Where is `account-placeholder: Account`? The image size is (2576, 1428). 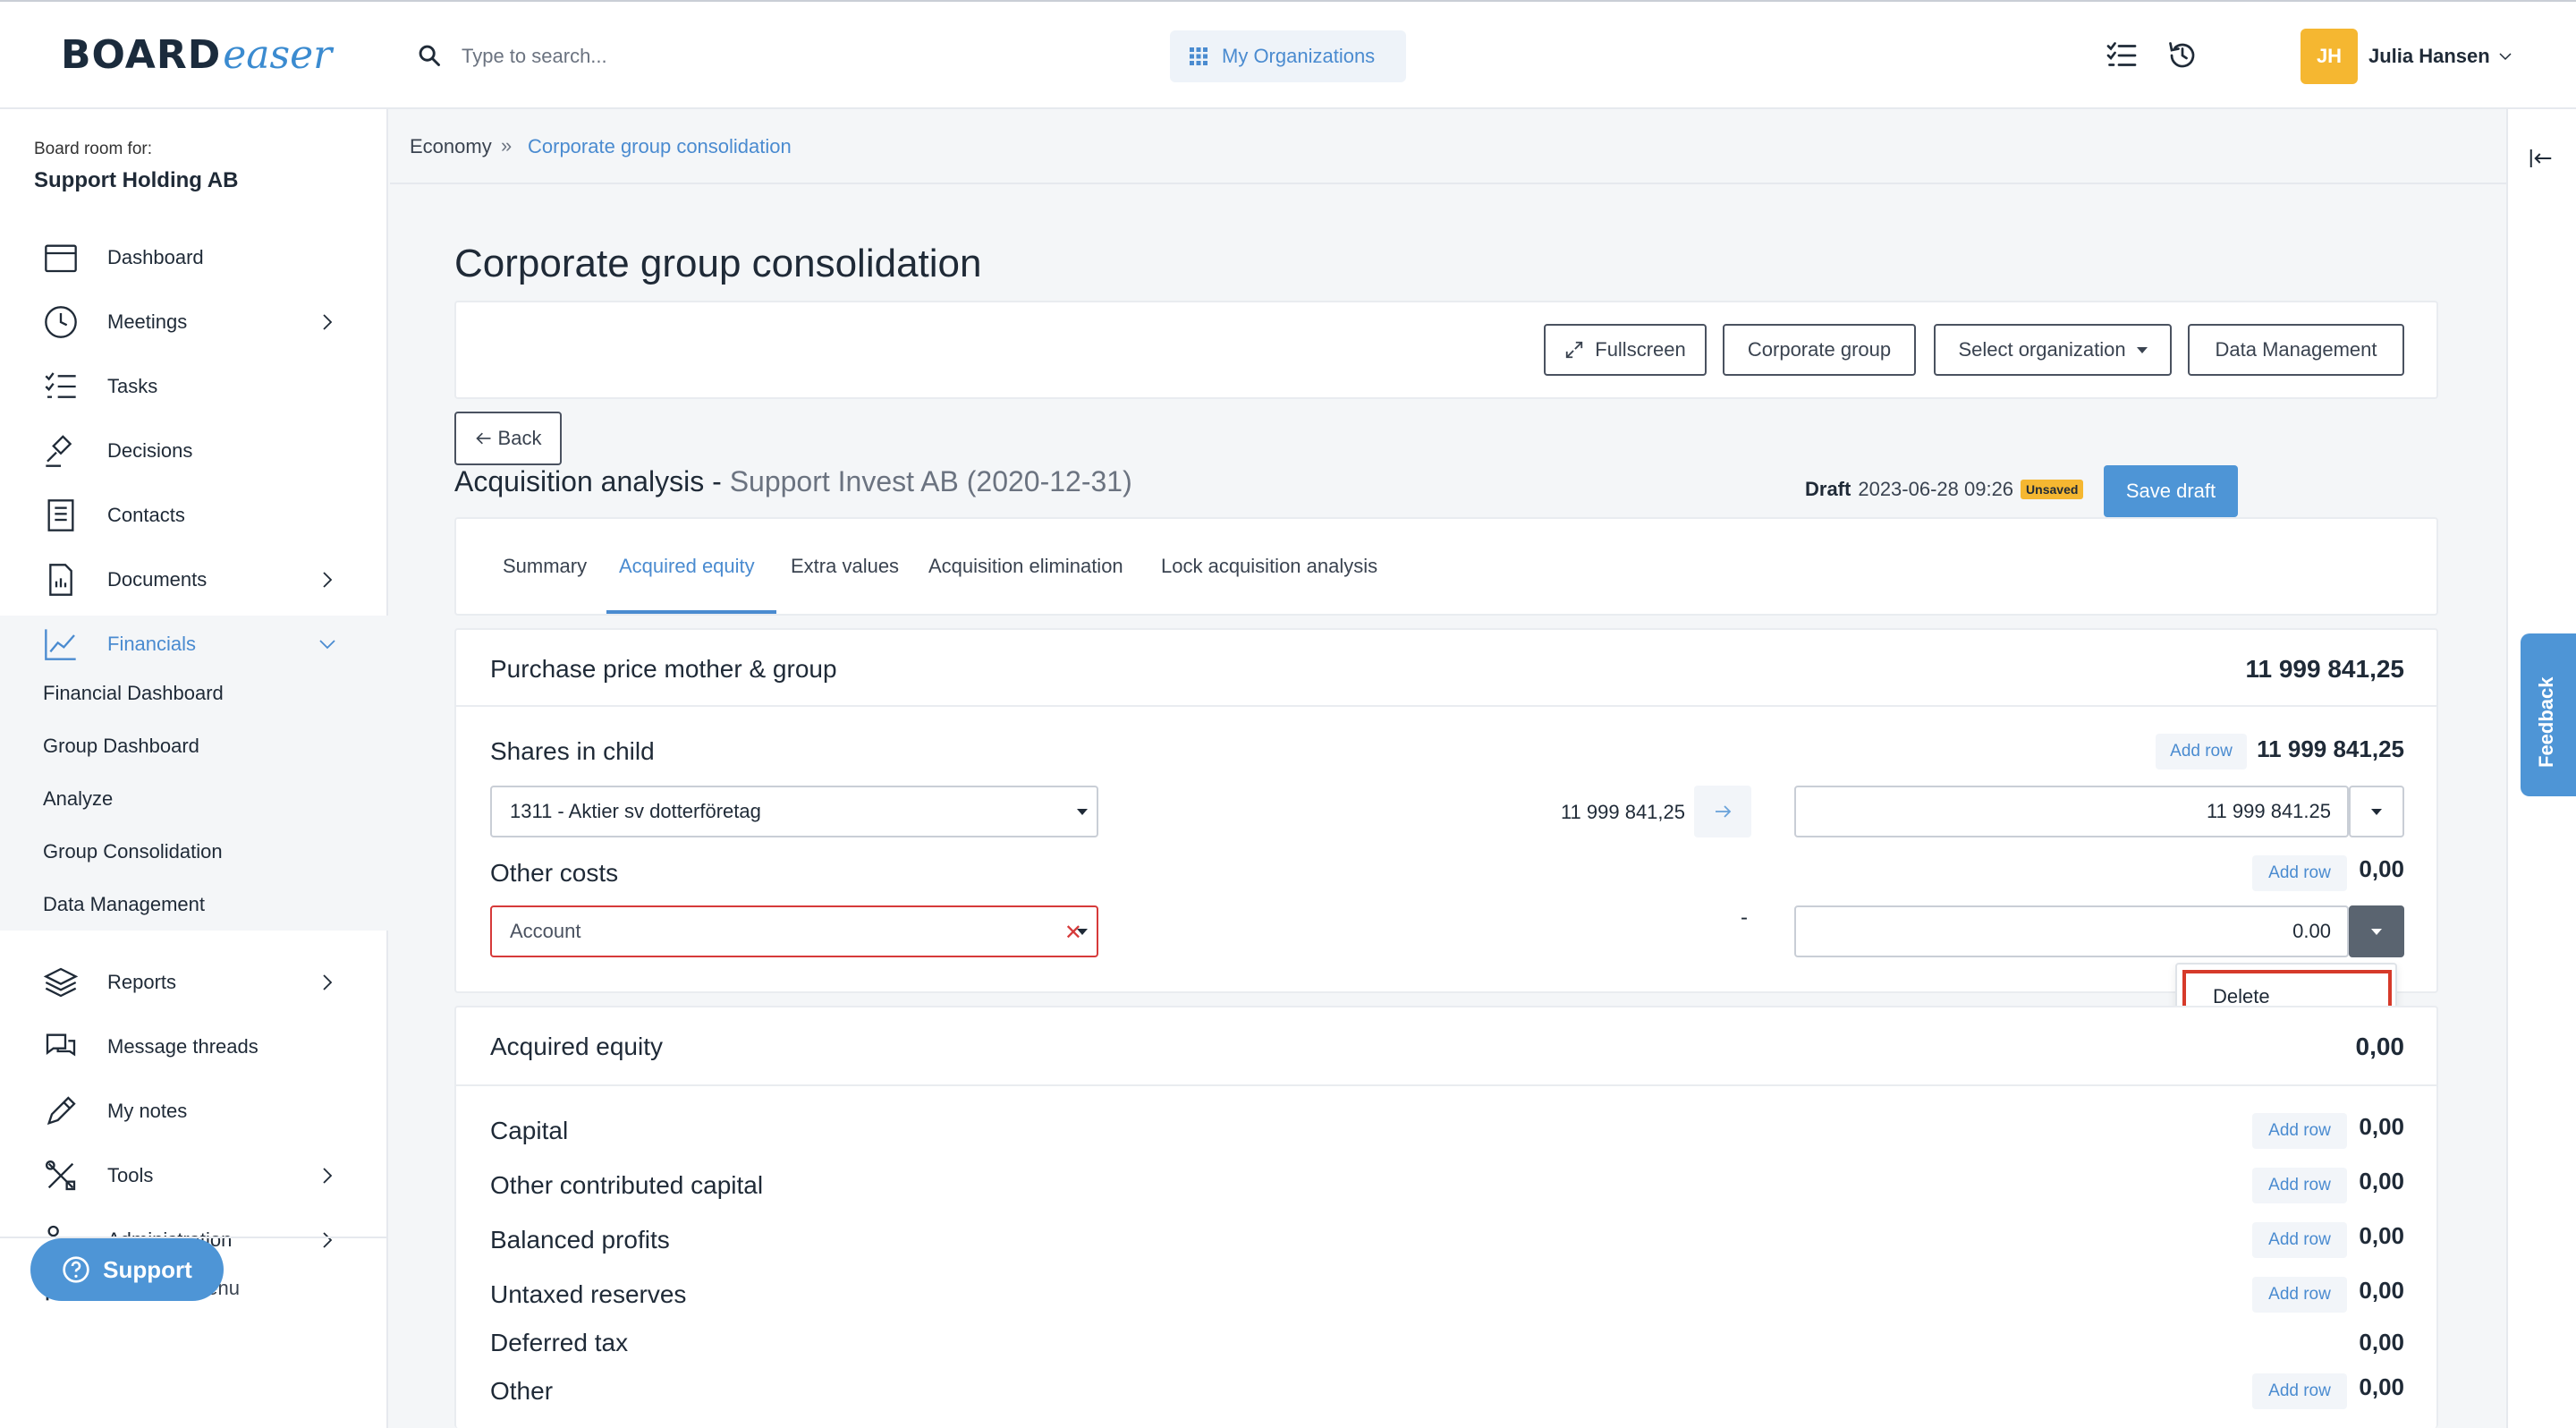 account-placeholder: Account is located at coordinates (545, 931).